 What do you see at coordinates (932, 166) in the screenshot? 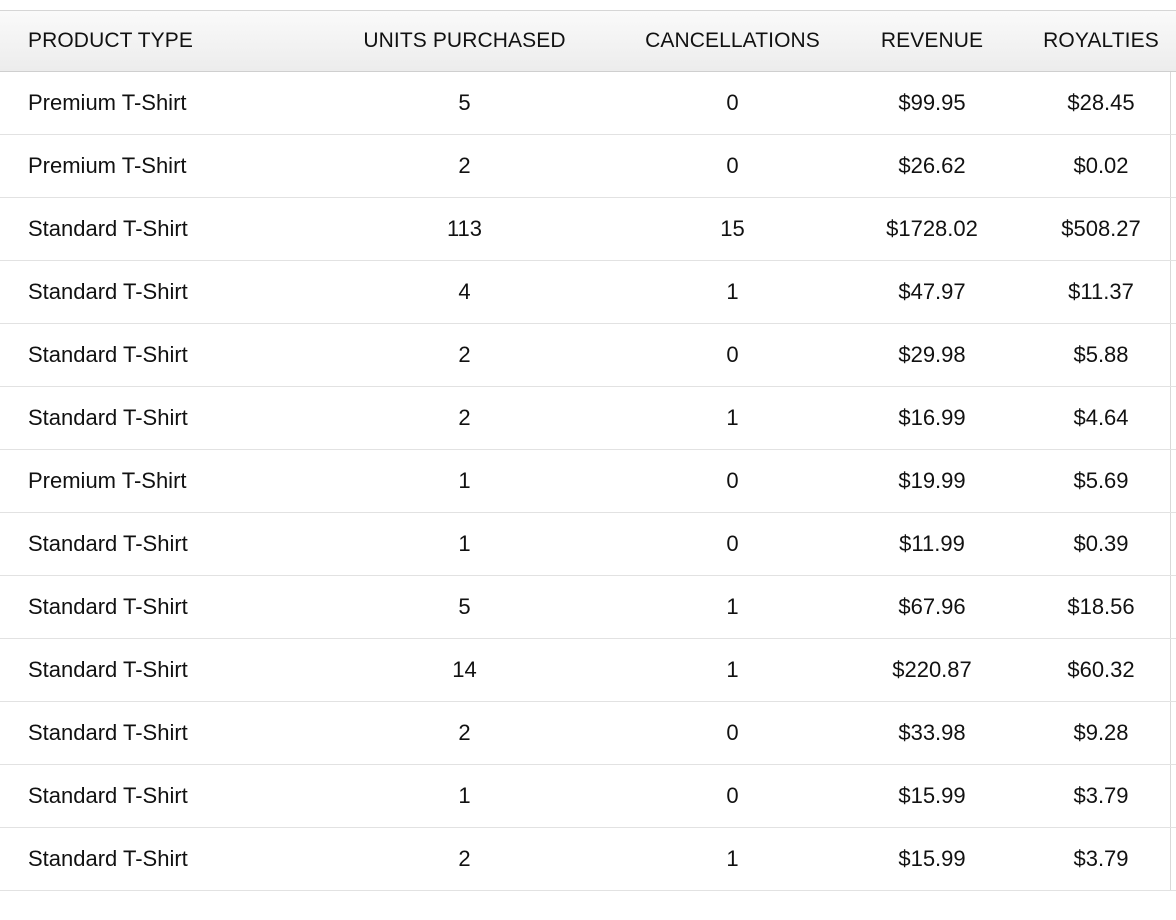
I see `cell-revenue: $26.62` at bounding box center [932, 166].